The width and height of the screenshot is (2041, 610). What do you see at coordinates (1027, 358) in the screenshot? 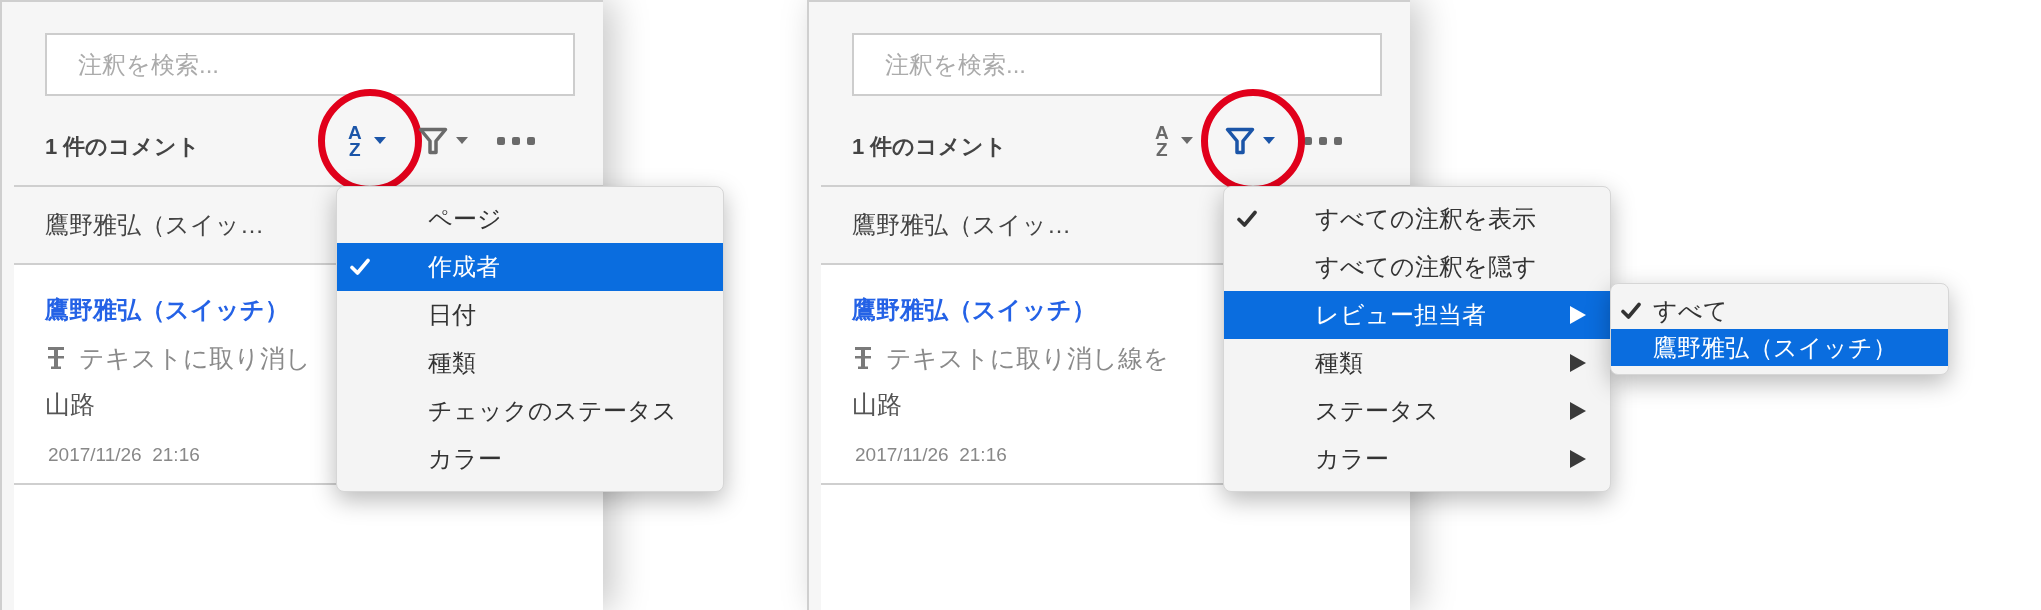
I see `comment-type: テキストに取り消し線を` at bounding box center [1027, 358].